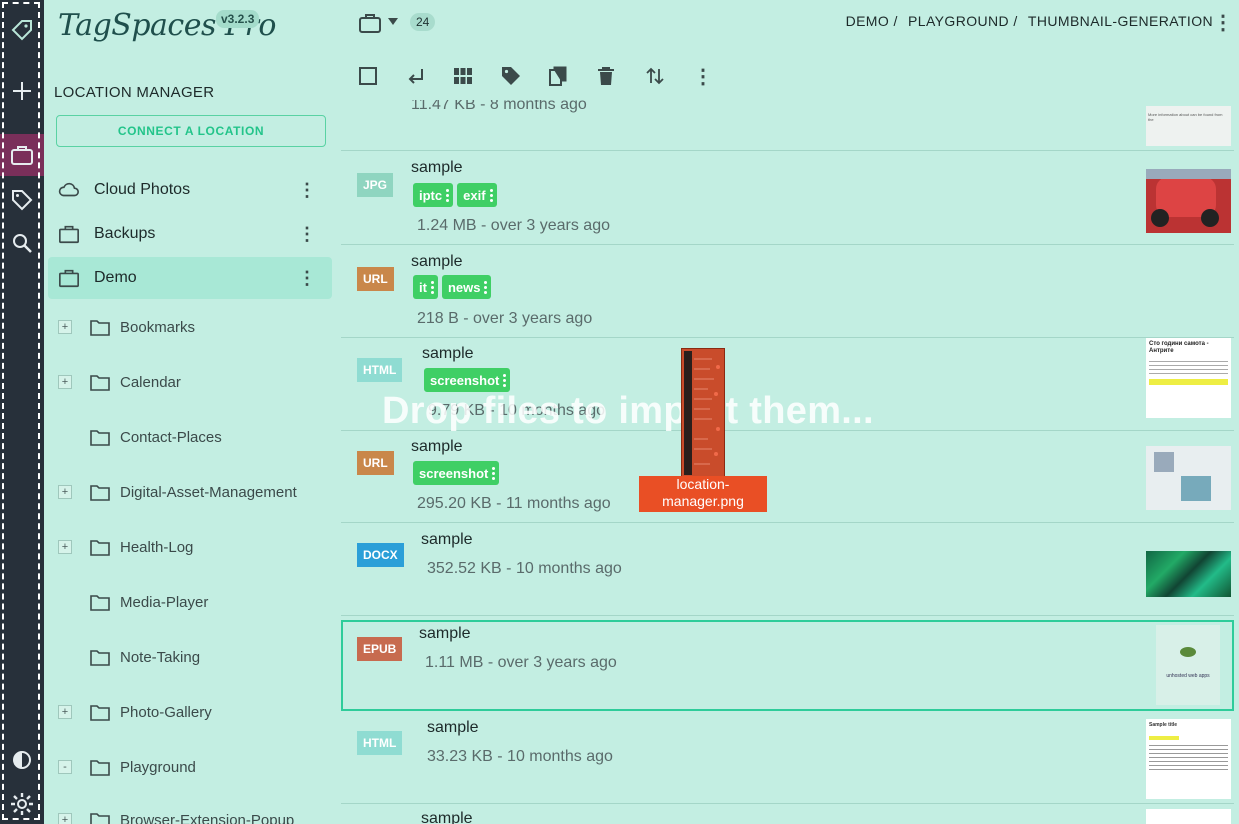  Describe the element at coordinates (238, 19) in the screenshot. I see `version-badge: v3.2.3` at that location.